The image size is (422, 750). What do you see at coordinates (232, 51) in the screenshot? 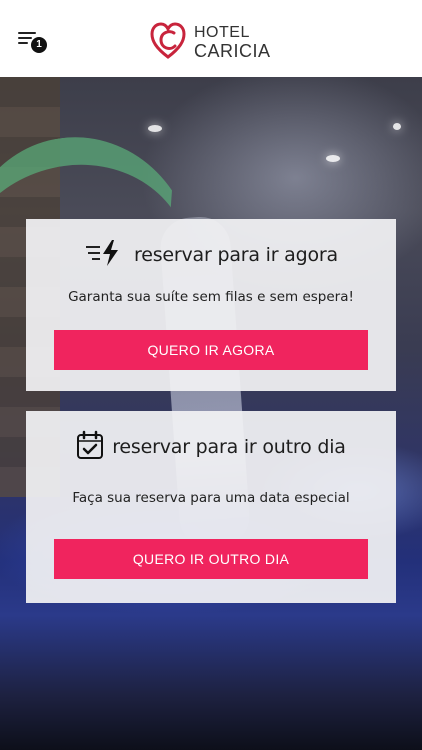
I see `logo-line-caricia: CARICIA` at bounding box center [232, 51].